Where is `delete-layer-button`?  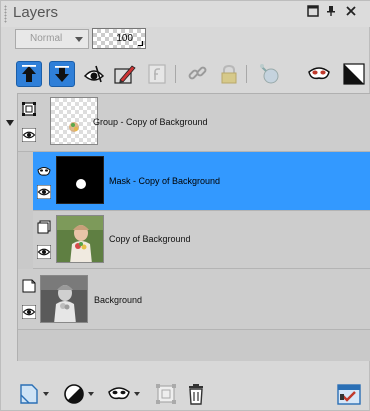
delete-layer-button is located at coordinates (196, 394).